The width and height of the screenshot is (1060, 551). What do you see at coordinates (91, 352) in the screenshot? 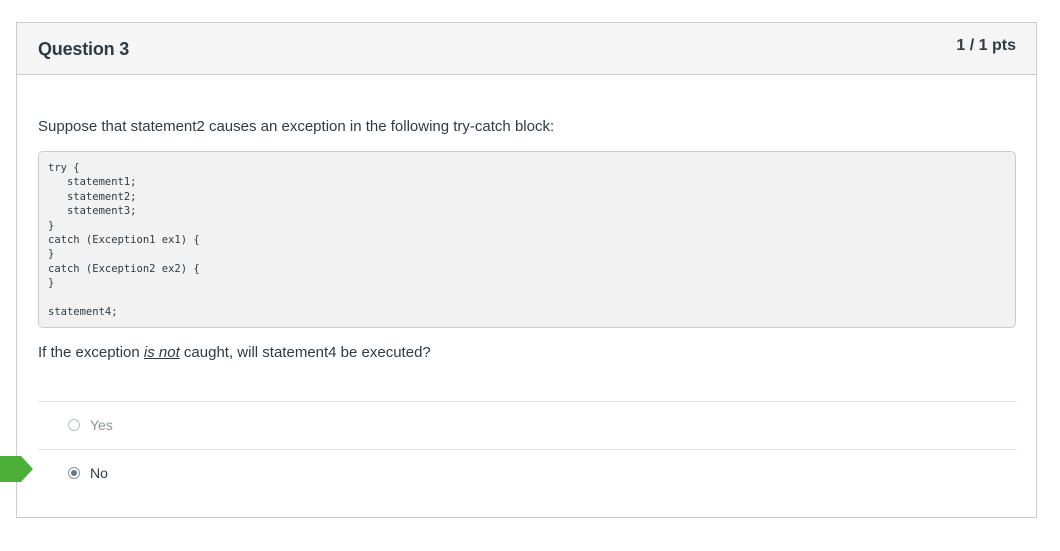
I see `followup-text-before: If the exception` at bounding box center [91, 352].